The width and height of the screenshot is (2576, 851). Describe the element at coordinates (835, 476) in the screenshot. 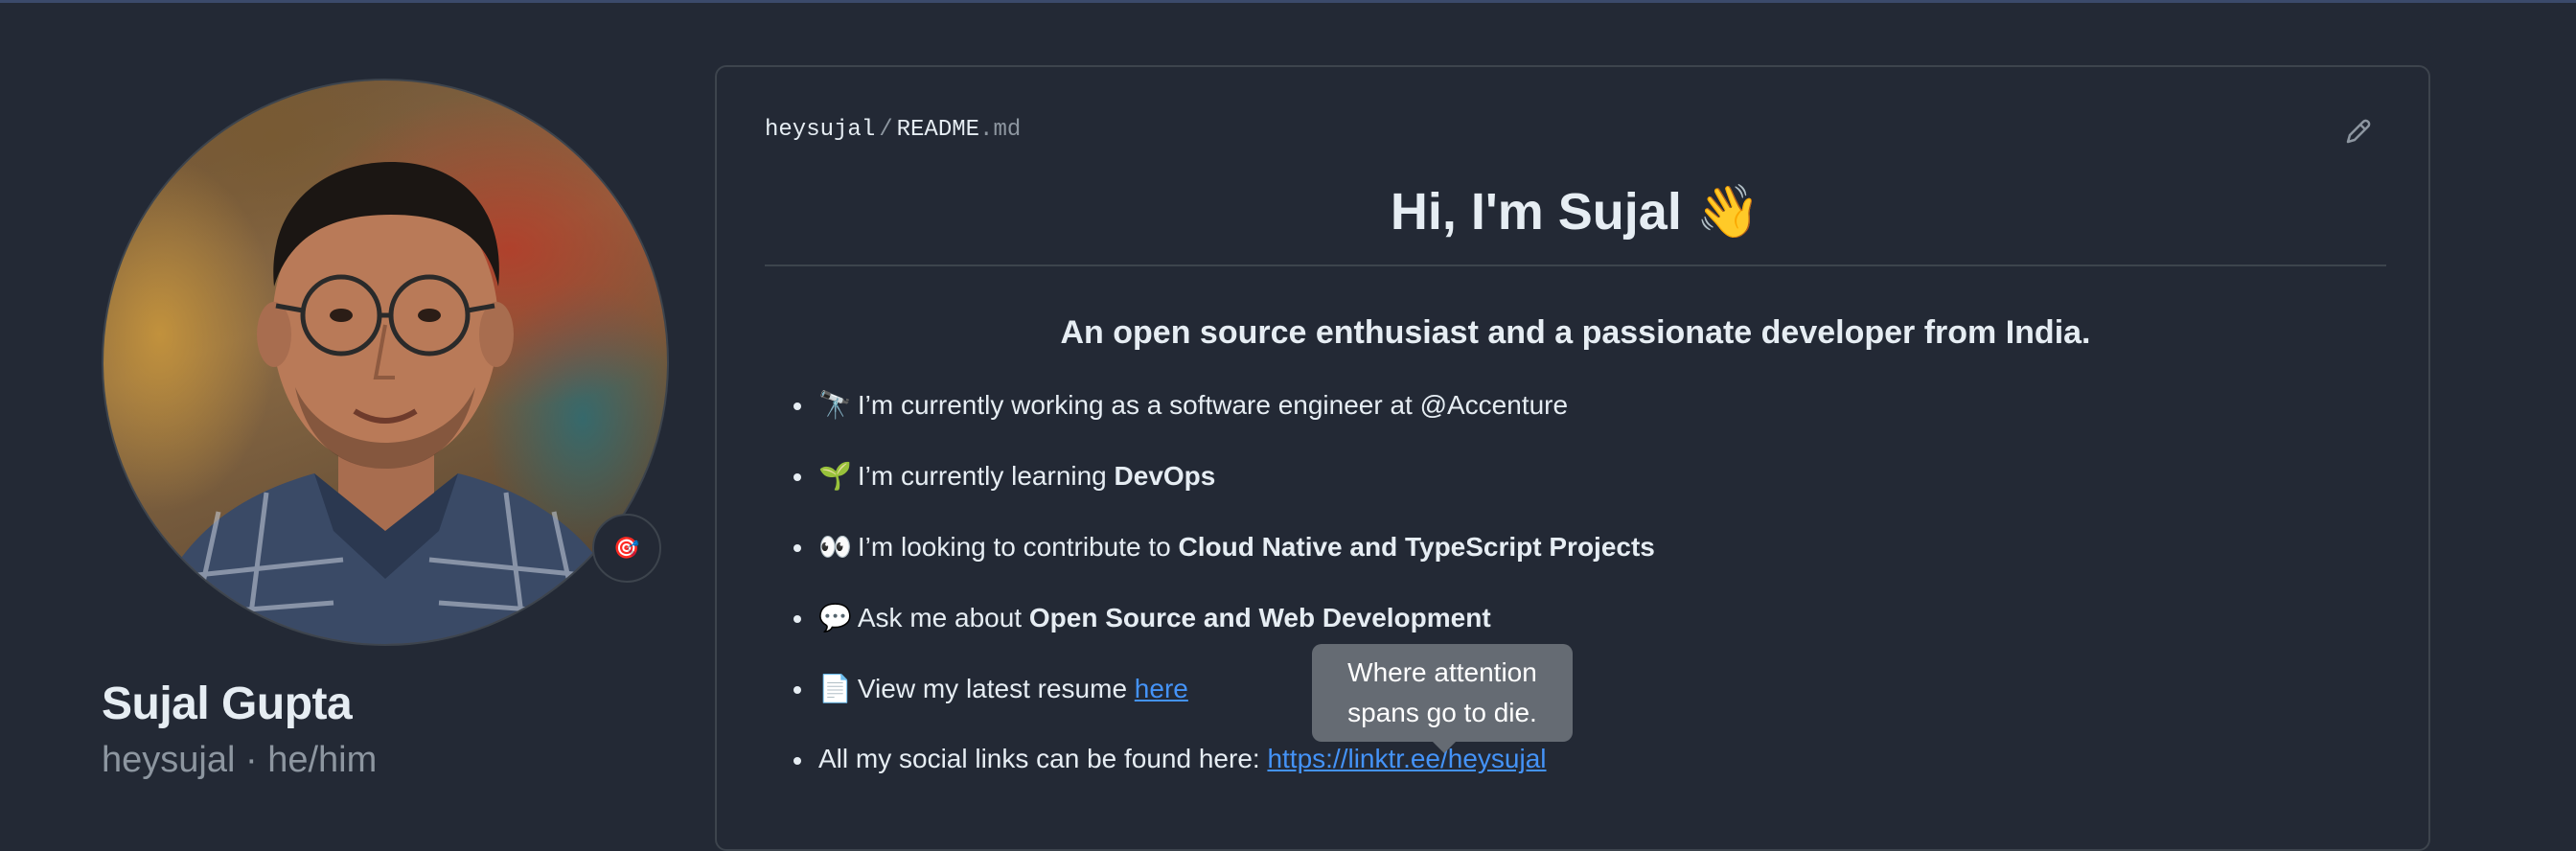

I see `seedling-icon: 🌱` at that location.